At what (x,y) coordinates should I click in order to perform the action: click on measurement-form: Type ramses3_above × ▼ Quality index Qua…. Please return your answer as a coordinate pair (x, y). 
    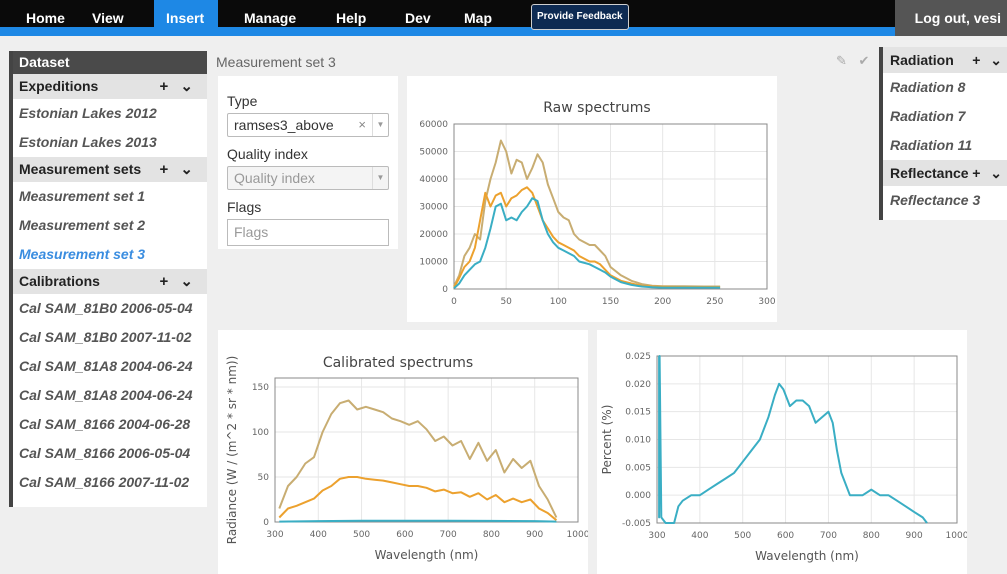
    Looking at the image, I should click on (308, 162).